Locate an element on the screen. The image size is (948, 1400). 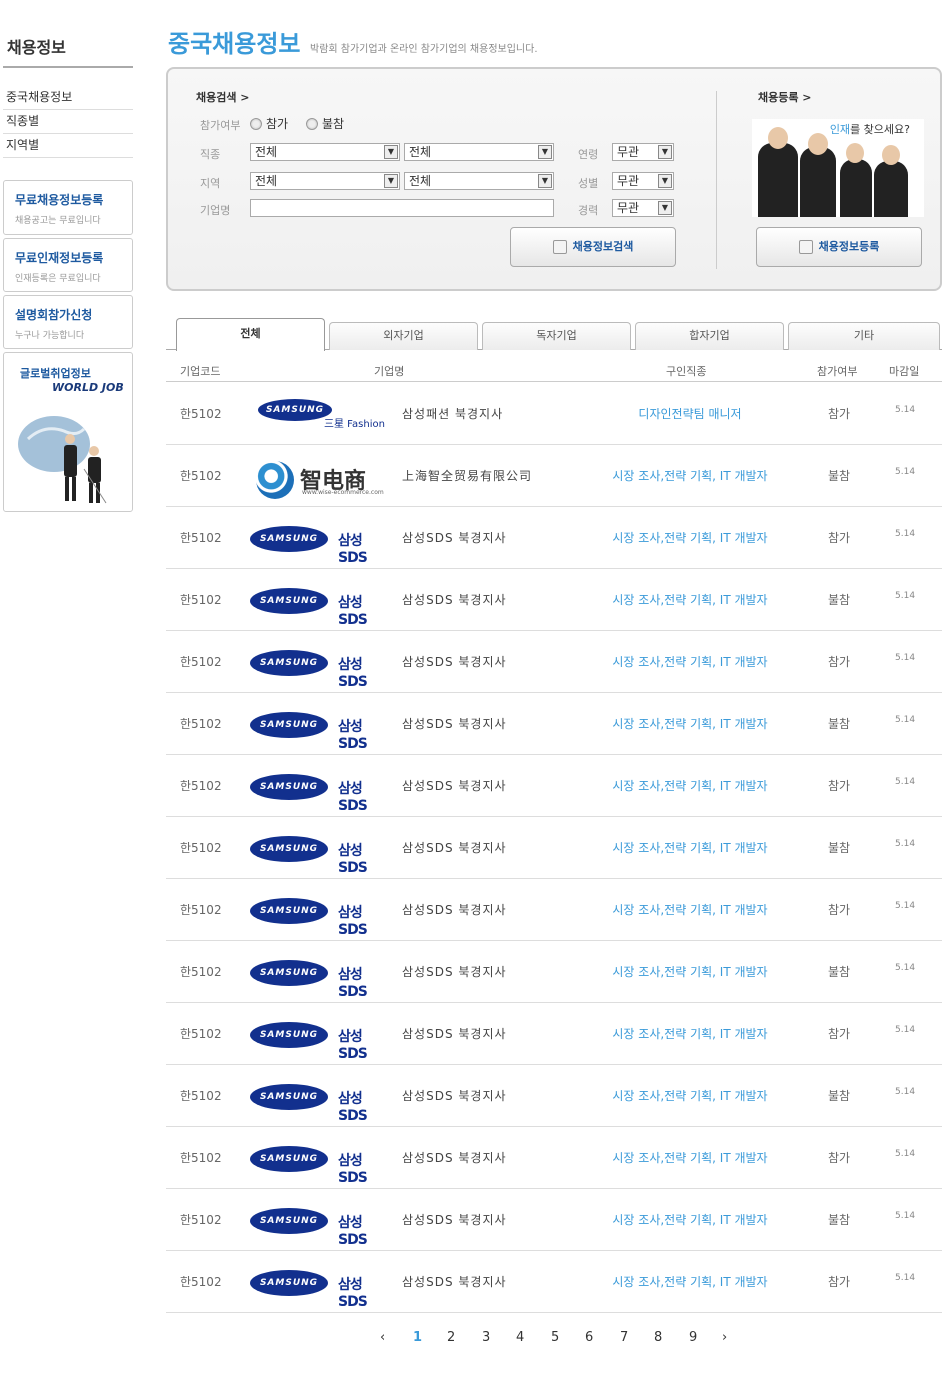
page-8: 8 is located at coordinates (658, 1337).